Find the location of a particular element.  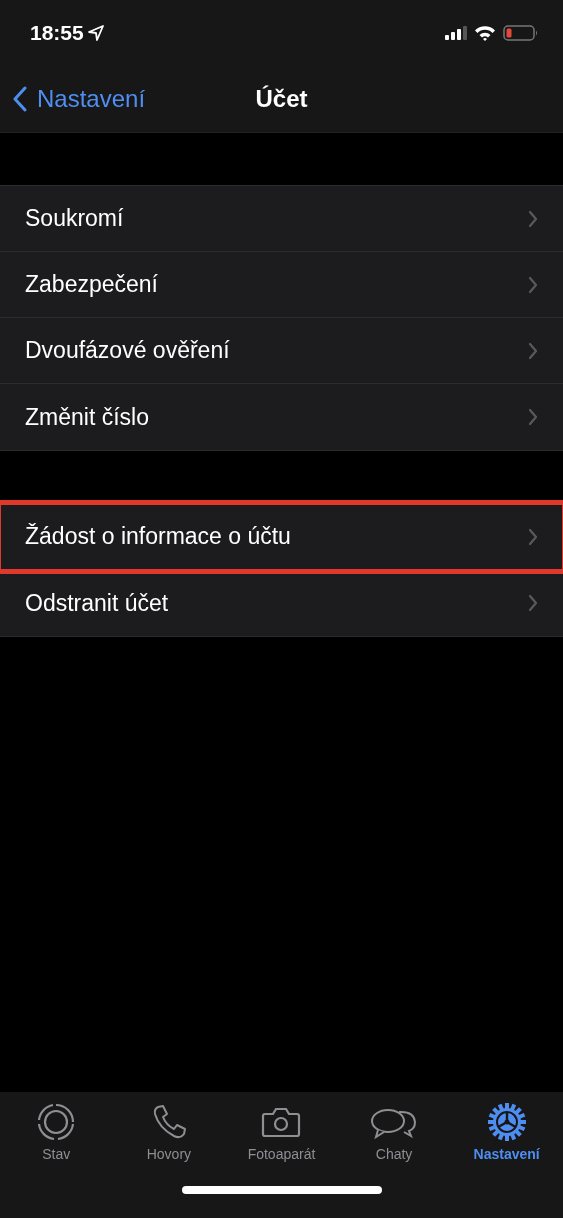

tab: Nastavení is located at coordinates (507, 1132).